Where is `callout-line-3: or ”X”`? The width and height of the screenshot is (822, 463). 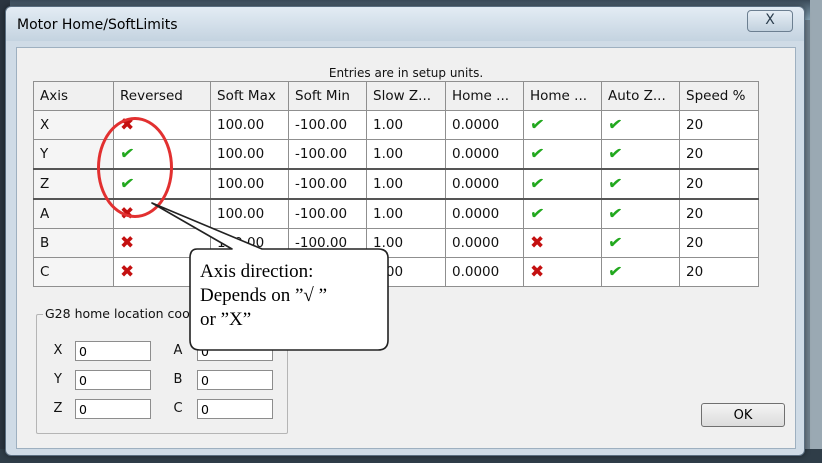
callout-line-3: or ”X” is located at coordinates (226, 319).